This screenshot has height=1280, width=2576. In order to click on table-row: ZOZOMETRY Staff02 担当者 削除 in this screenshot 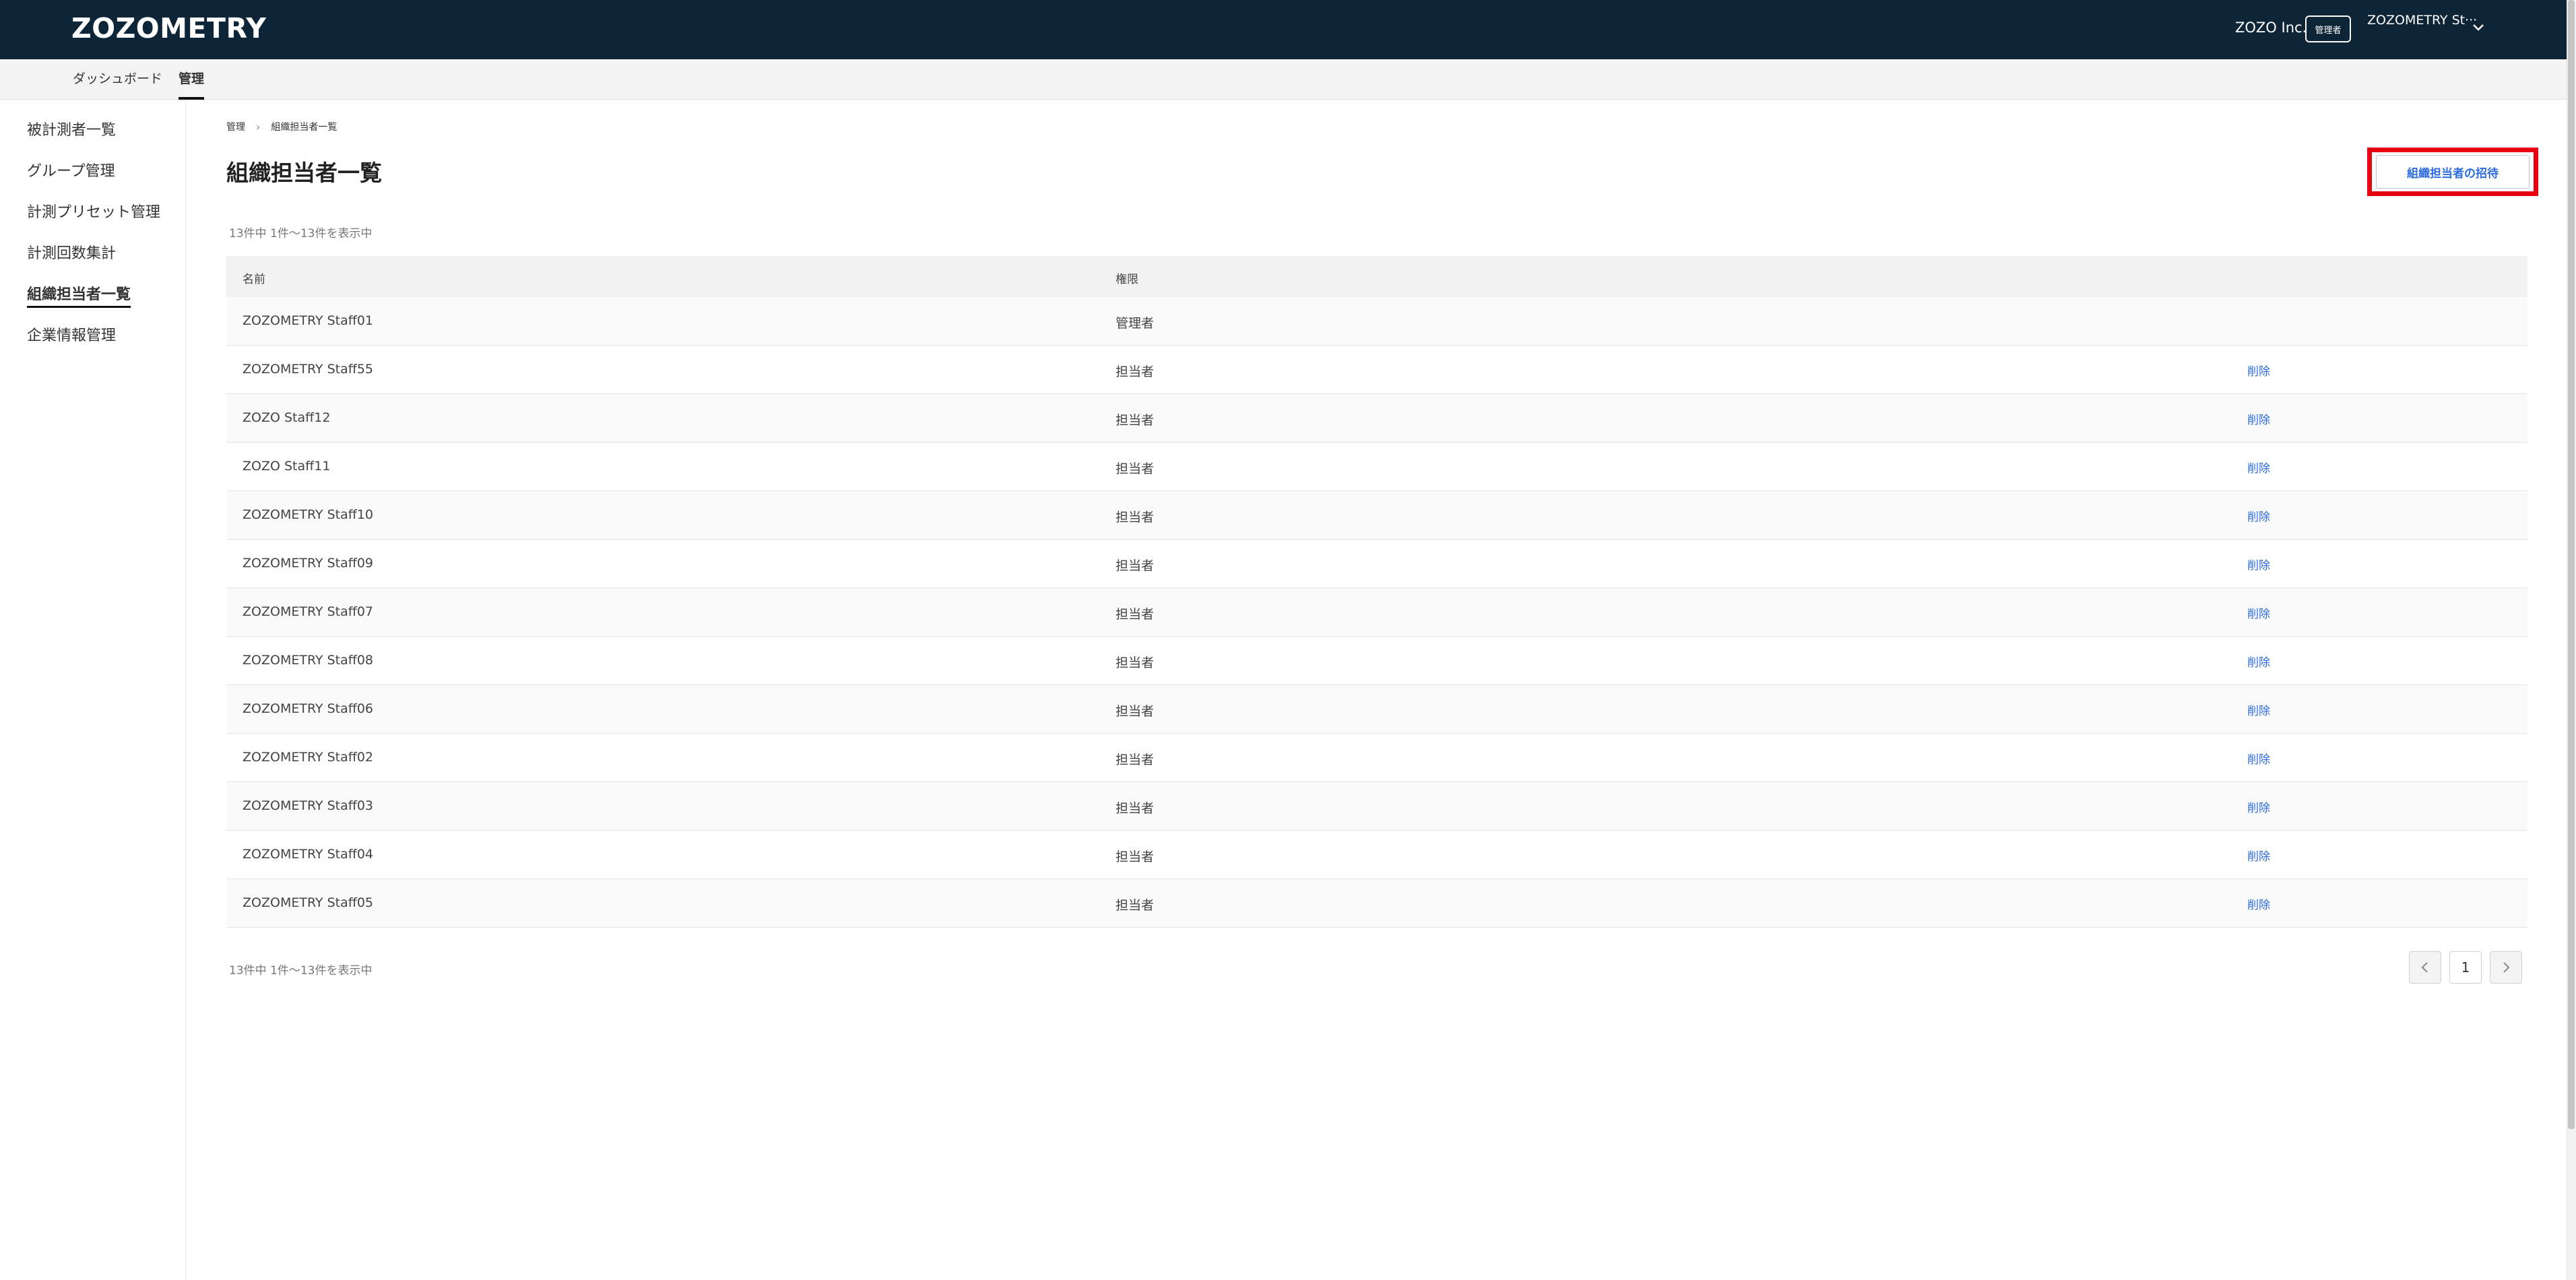, I will do `click(1377, 758)`.